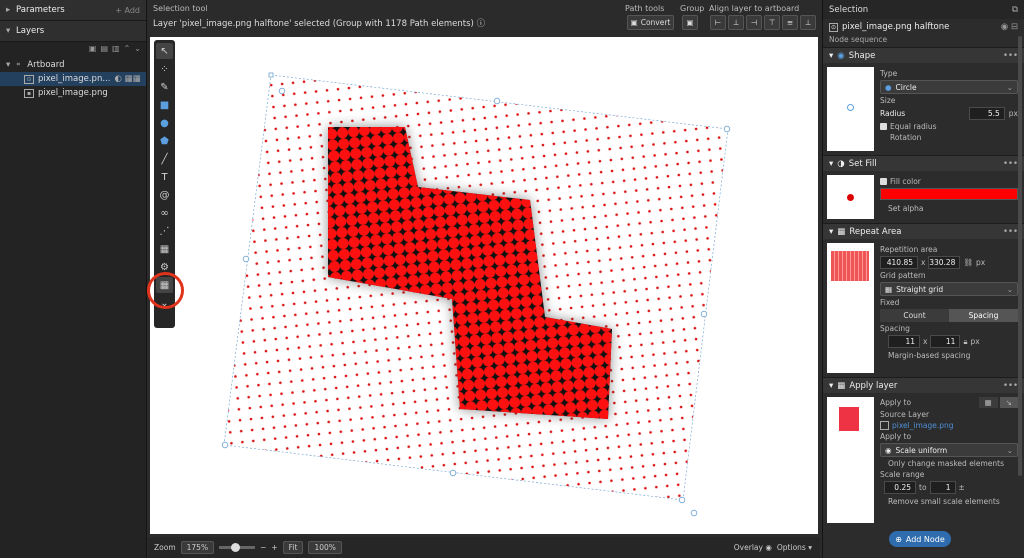  Describe the element at coordinates (690, 22) in the screenshot. I see `group-button: ▣` at that location.